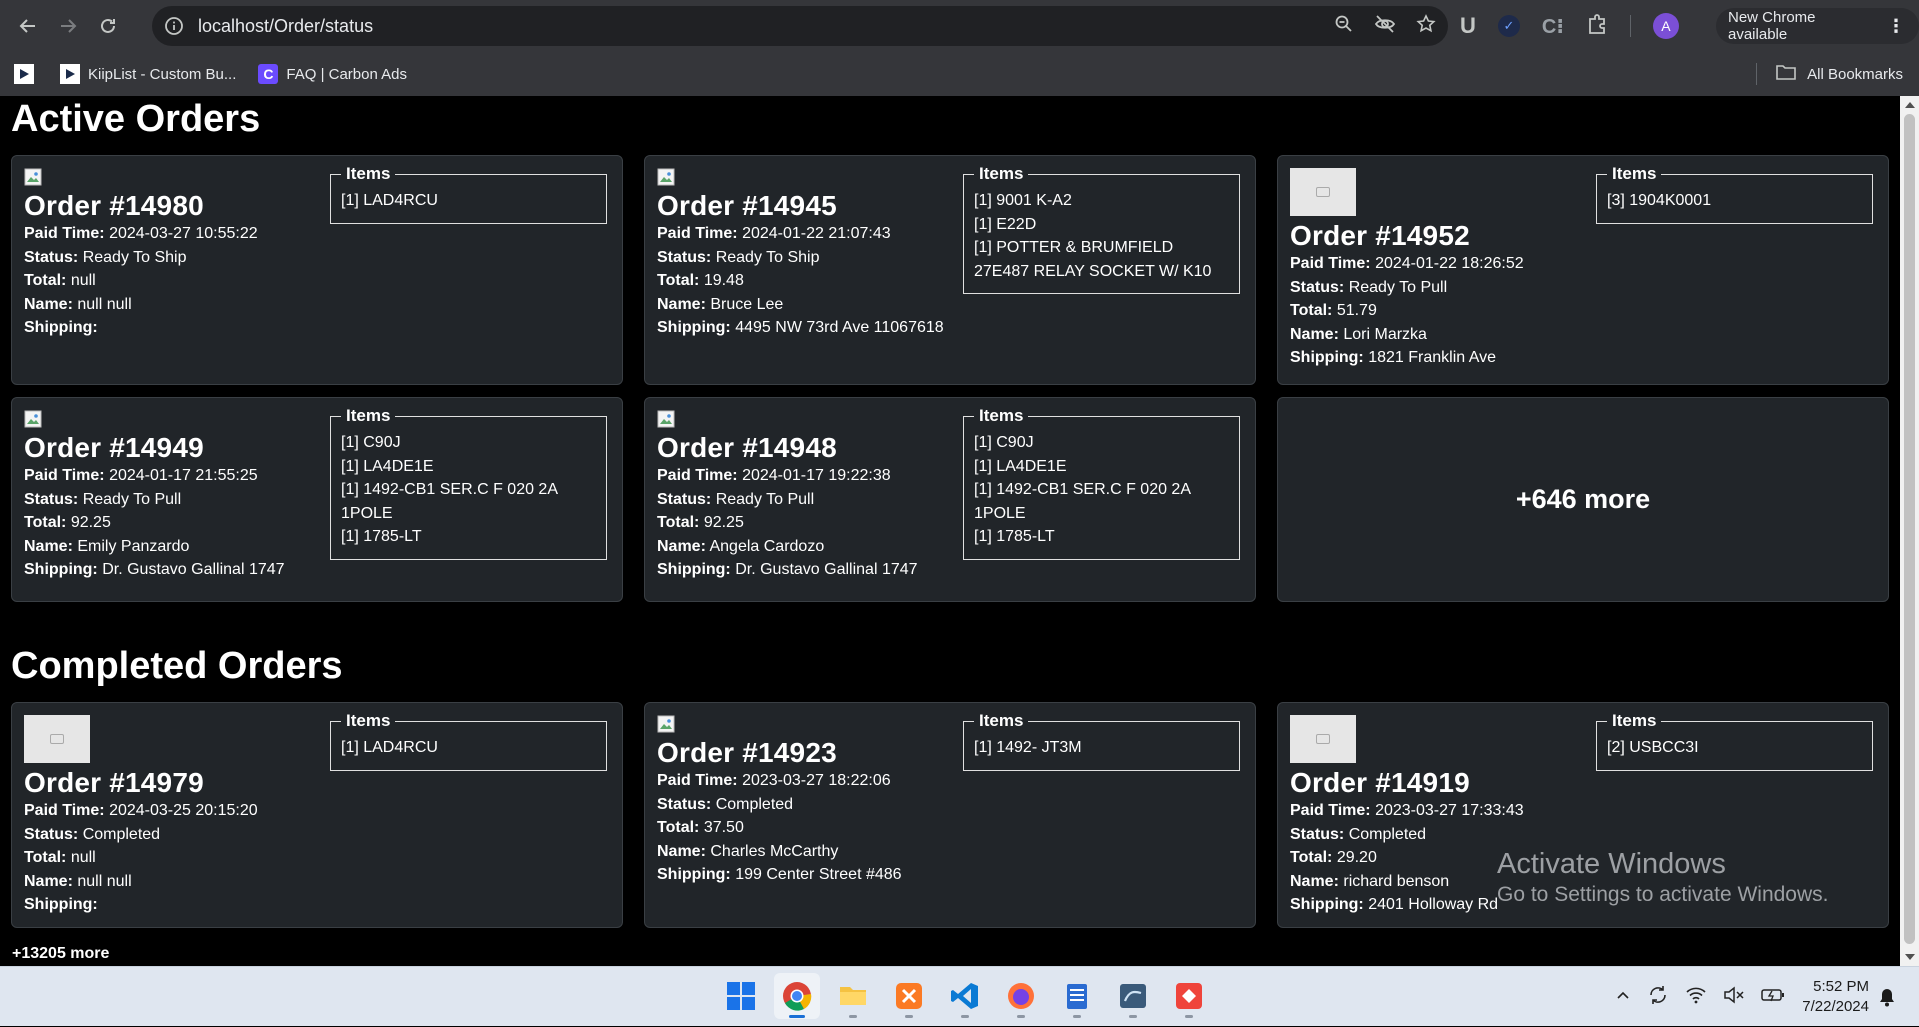 The width and height of the screenshot is (1919, 1027). I want to click on page-scrollbar, so click(1909, 531).